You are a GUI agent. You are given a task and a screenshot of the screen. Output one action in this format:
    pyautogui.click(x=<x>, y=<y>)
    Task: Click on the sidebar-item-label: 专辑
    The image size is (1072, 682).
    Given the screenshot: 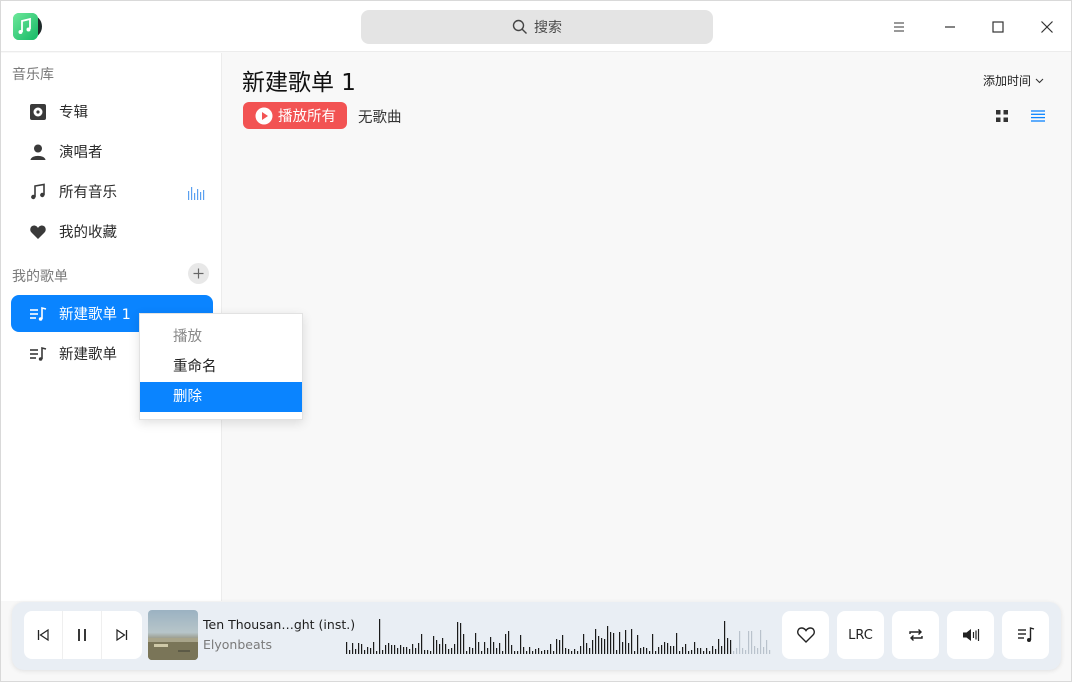 What is the action you would take?
    pyautogui.click(x=73, y=113)
    